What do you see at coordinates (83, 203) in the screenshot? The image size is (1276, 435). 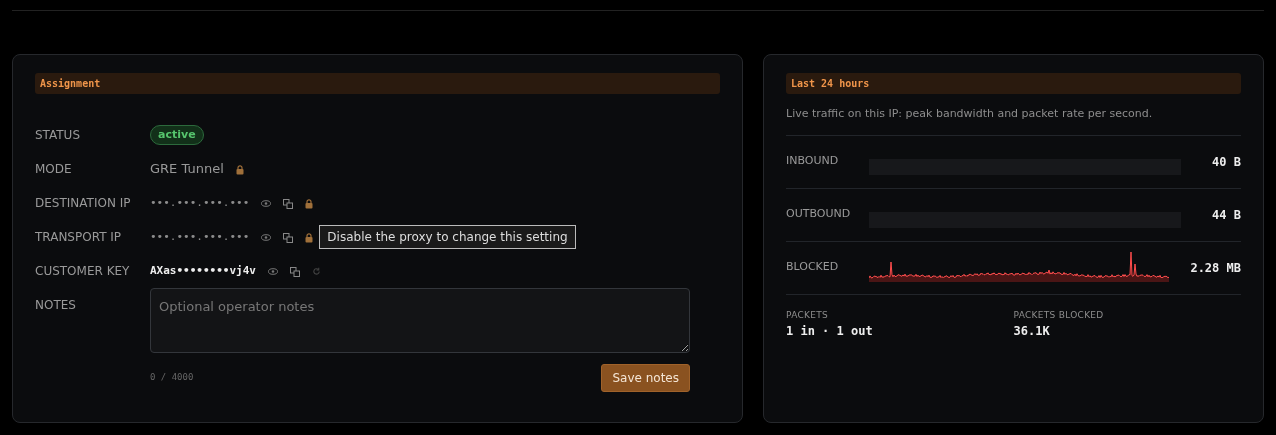 I see `field-label: DESTINATION IP` at bounding box center [83, 203].